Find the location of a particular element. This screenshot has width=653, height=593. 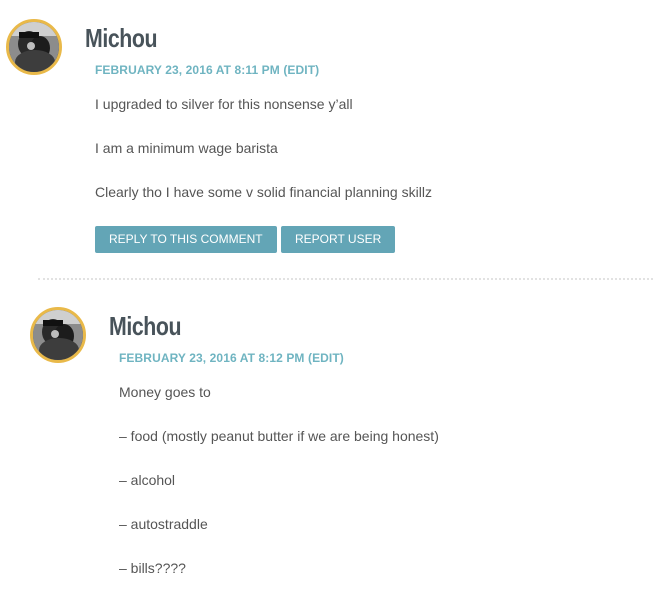

comment-paragraph: – bills???? is located at coordinates (152, 568).